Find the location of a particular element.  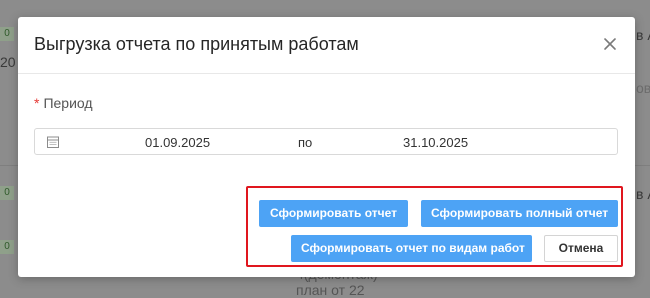

modal-title: Выгрузка отчета по принятым работам is located at coordinates (196, 44).